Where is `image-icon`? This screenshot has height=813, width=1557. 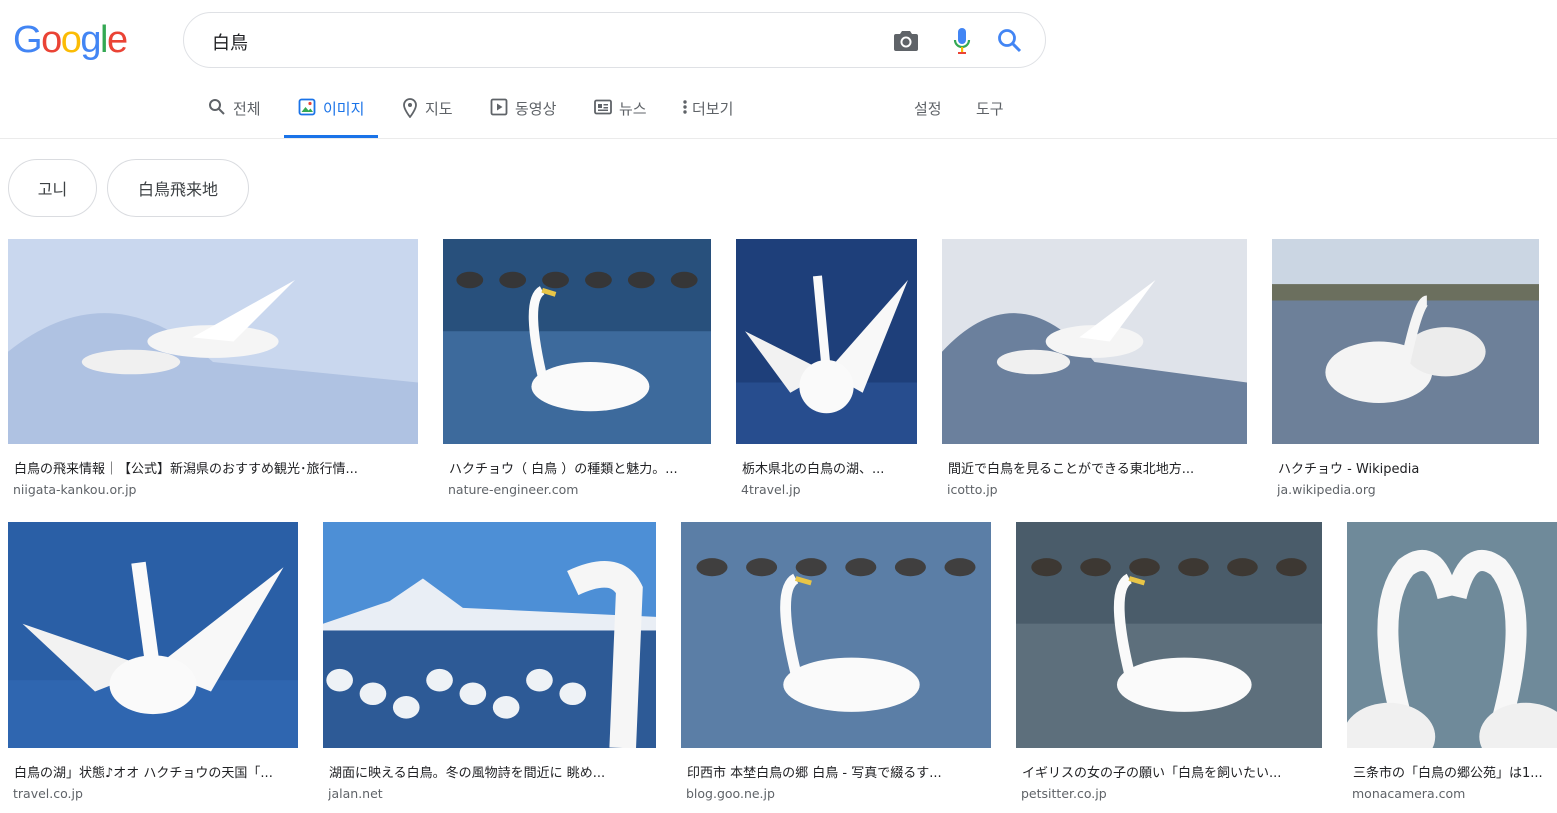 image-icon is located at coordinates (307, 107).